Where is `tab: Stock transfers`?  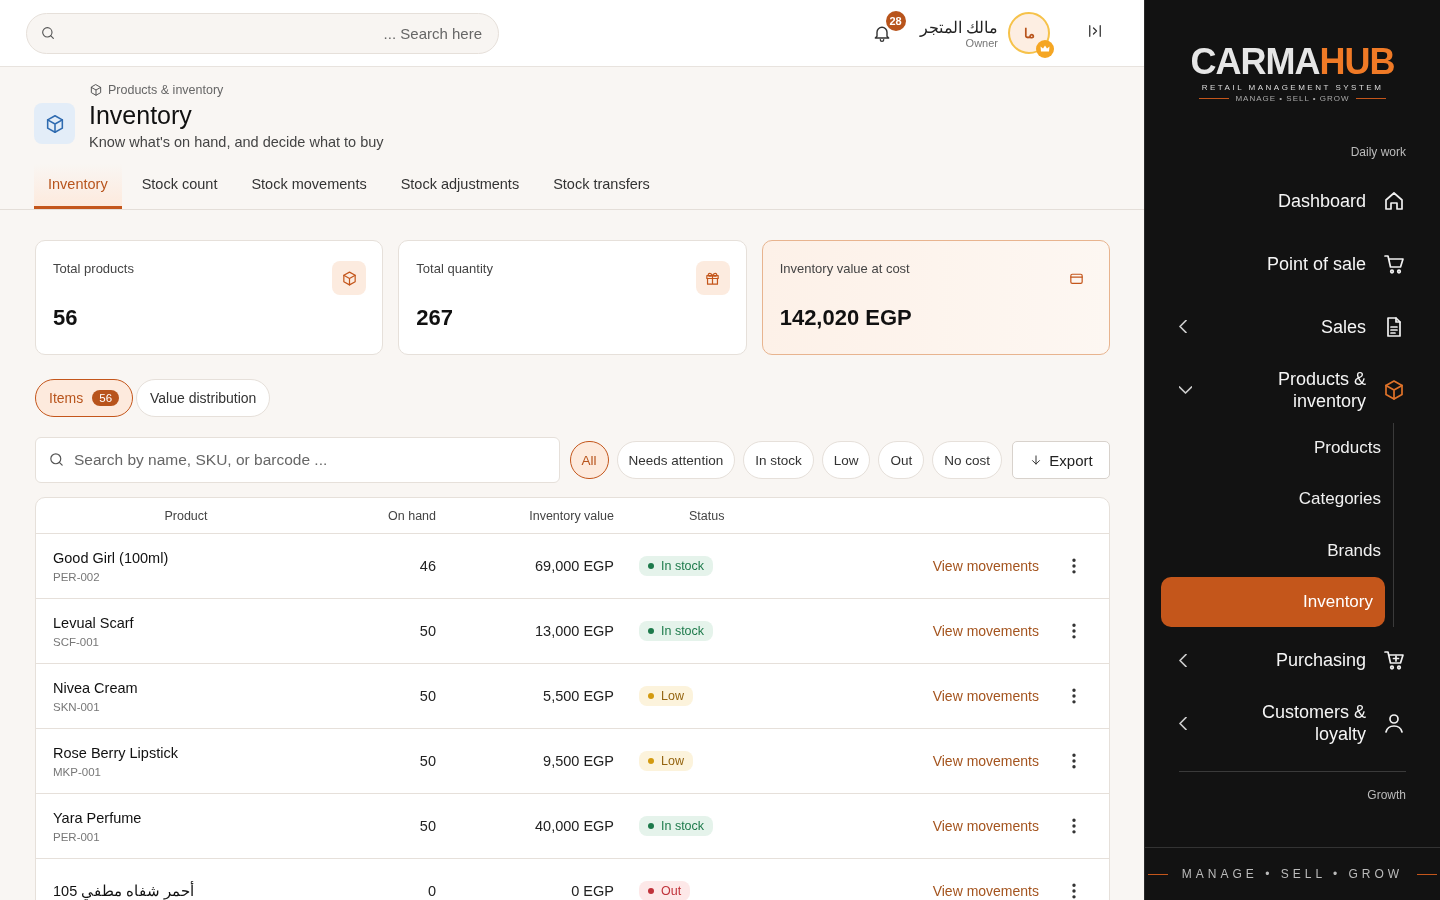 tab: Stock transfers is located at coordinates (601, 186).